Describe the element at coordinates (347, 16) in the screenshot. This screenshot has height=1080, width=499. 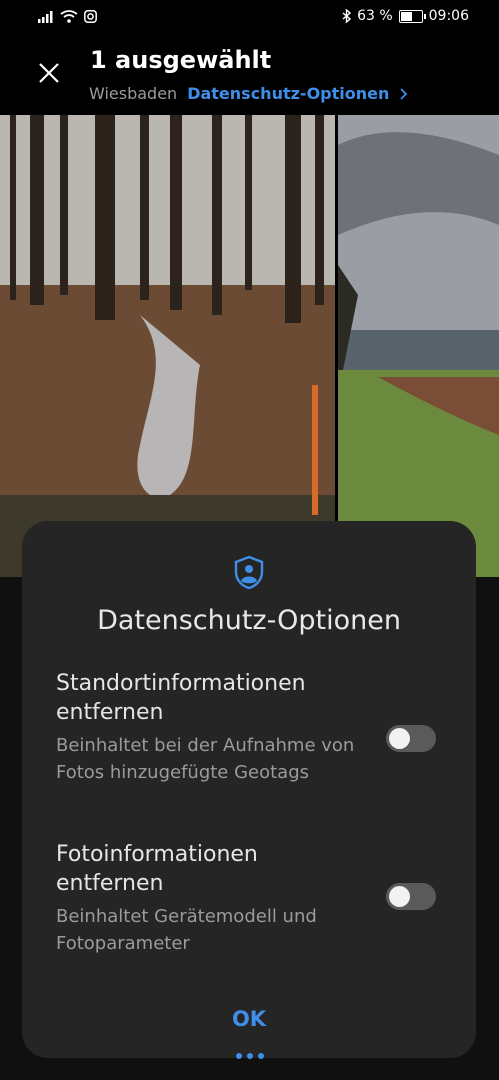
I see `bluetooth-icon` at that location.